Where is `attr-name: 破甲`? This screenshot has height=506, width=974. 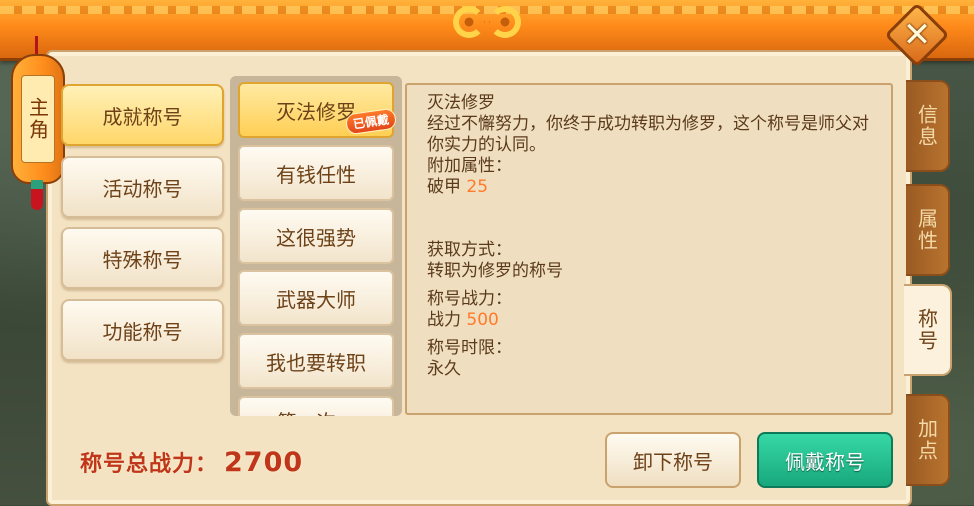 attr-name: 破甲 is located at coordinates (444, 187).